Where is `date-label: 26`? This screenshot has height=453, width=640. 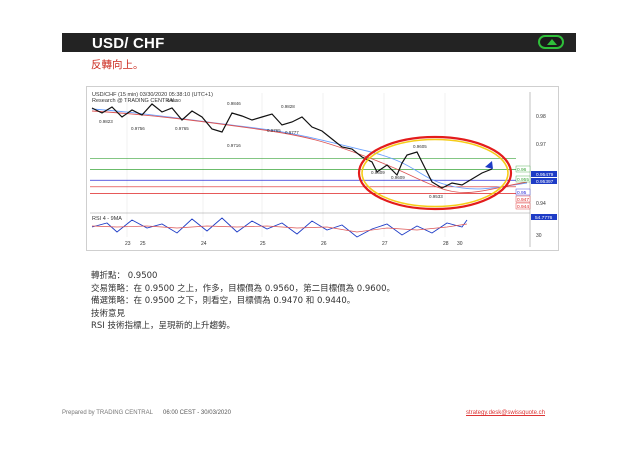
date-label: 26 is located at coordinates (324, 244).